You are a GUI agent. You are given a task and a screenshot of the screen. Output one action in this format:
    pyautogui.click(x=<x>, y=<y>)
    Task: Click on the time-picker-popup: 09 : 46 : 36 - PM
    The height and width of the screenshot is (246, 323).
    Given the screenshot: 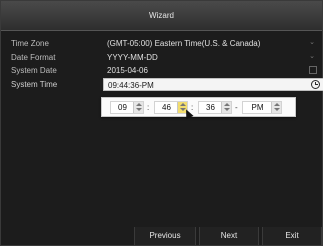 What is the action you would take?
    pyautogui.click(x=198, y=107)
    